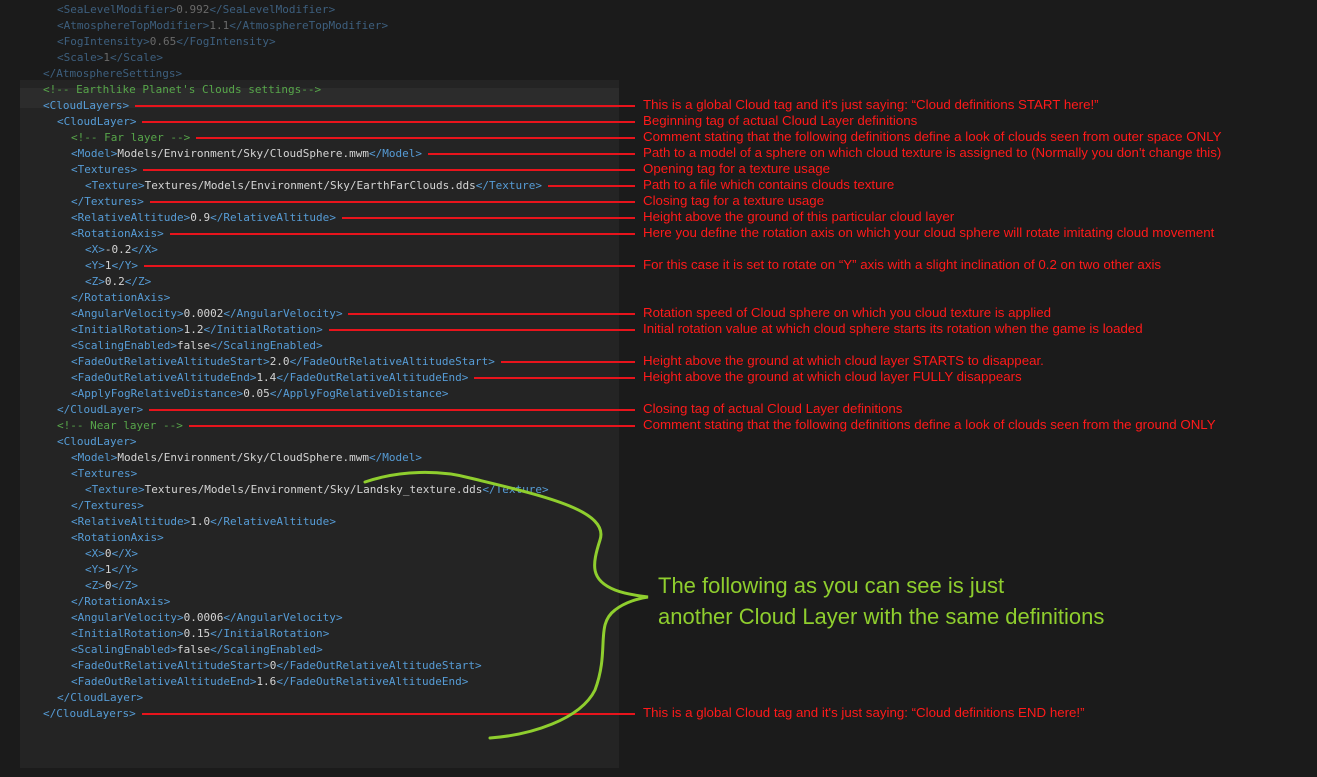 The width and height of the screenshot is (1317, 777). I want to click on xml-open-tag: <Y>, so click(95, 569).